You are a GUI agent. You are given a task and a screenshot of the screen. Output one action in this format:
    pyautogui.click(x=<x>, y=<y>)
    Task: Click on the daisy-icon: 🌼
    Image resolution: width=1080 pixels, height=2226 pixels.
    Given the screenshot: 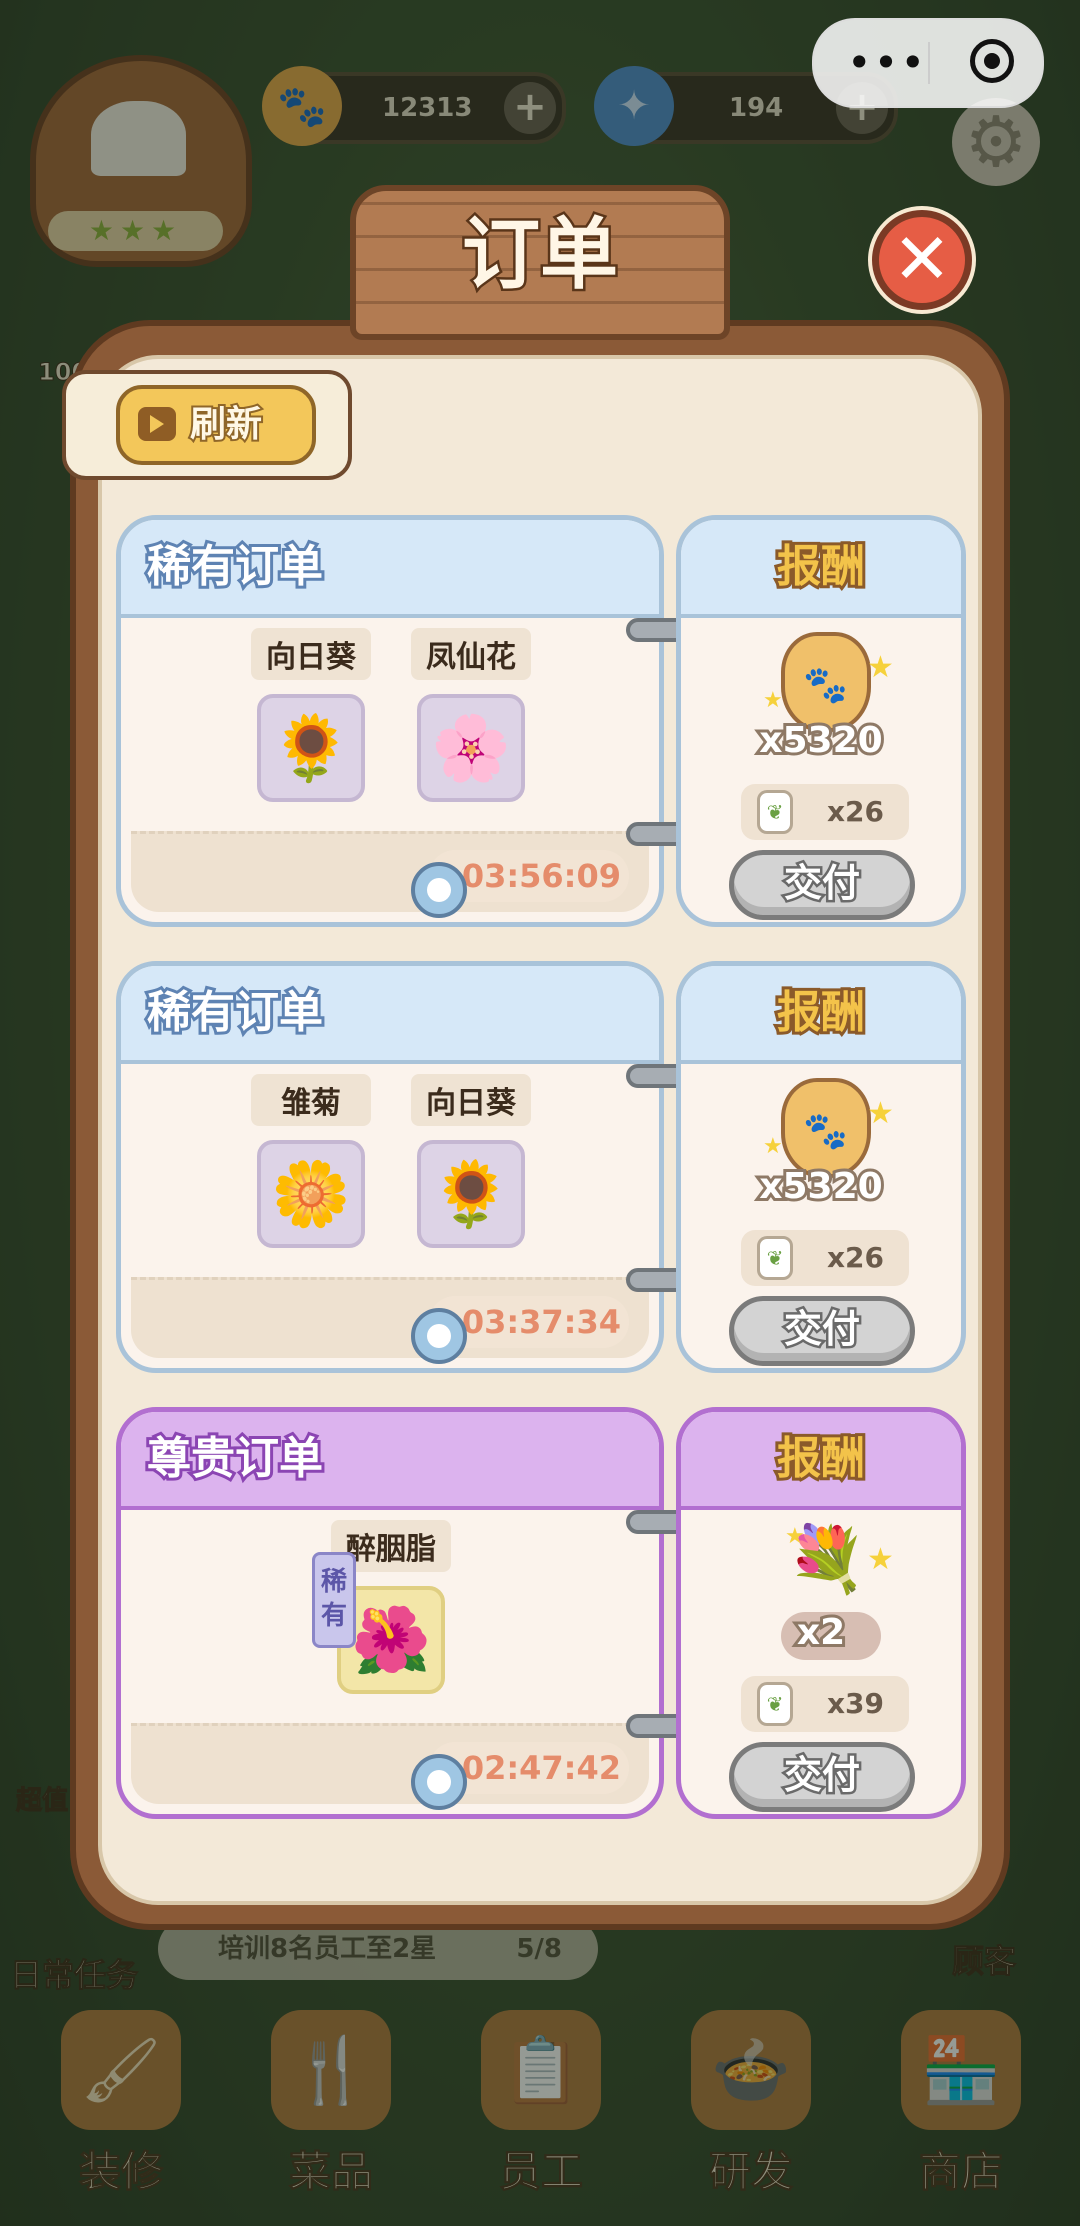 What is the action you would take?
    pyautogui.click(x=311, y=1194)
    